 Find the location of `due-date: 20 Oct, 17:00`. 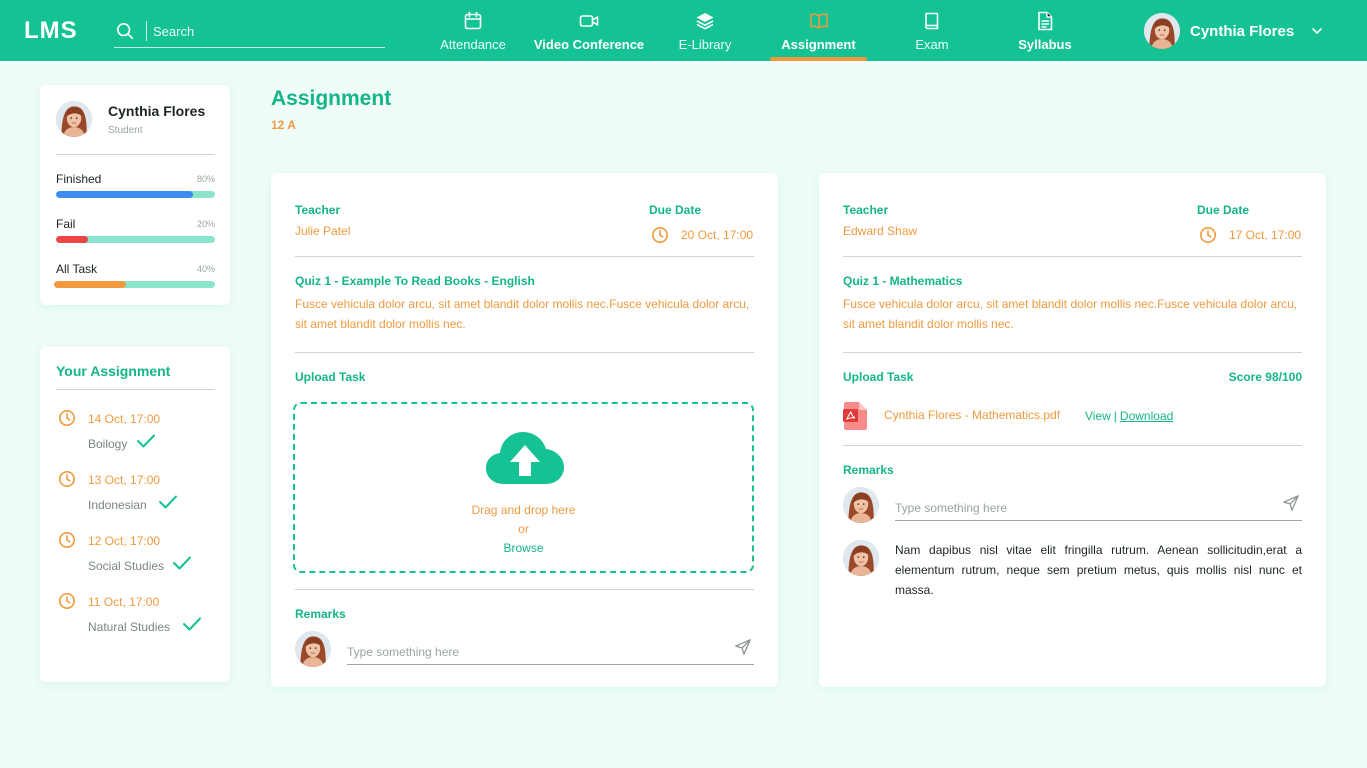

due-date: 20 Oct, 17:00 is located at coordinates (717, 235).